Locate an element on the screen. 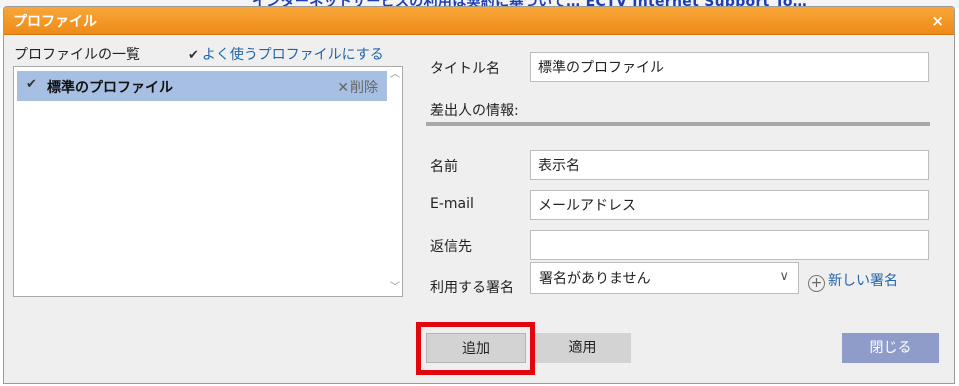 This screenshot has height=386, width=959. title-name-label: タイトル名 is located at coordinates (465, 69).